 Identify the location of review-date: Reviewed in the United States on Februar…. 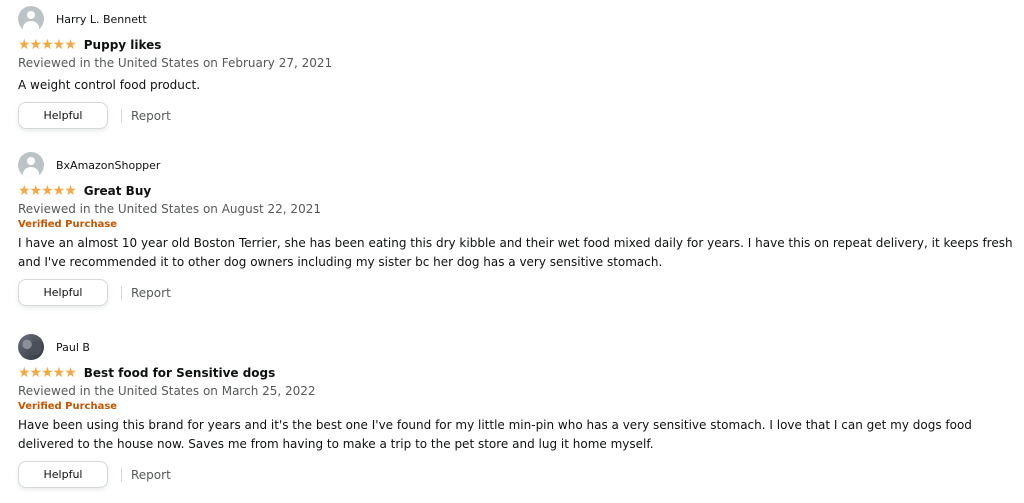
(175, 63).